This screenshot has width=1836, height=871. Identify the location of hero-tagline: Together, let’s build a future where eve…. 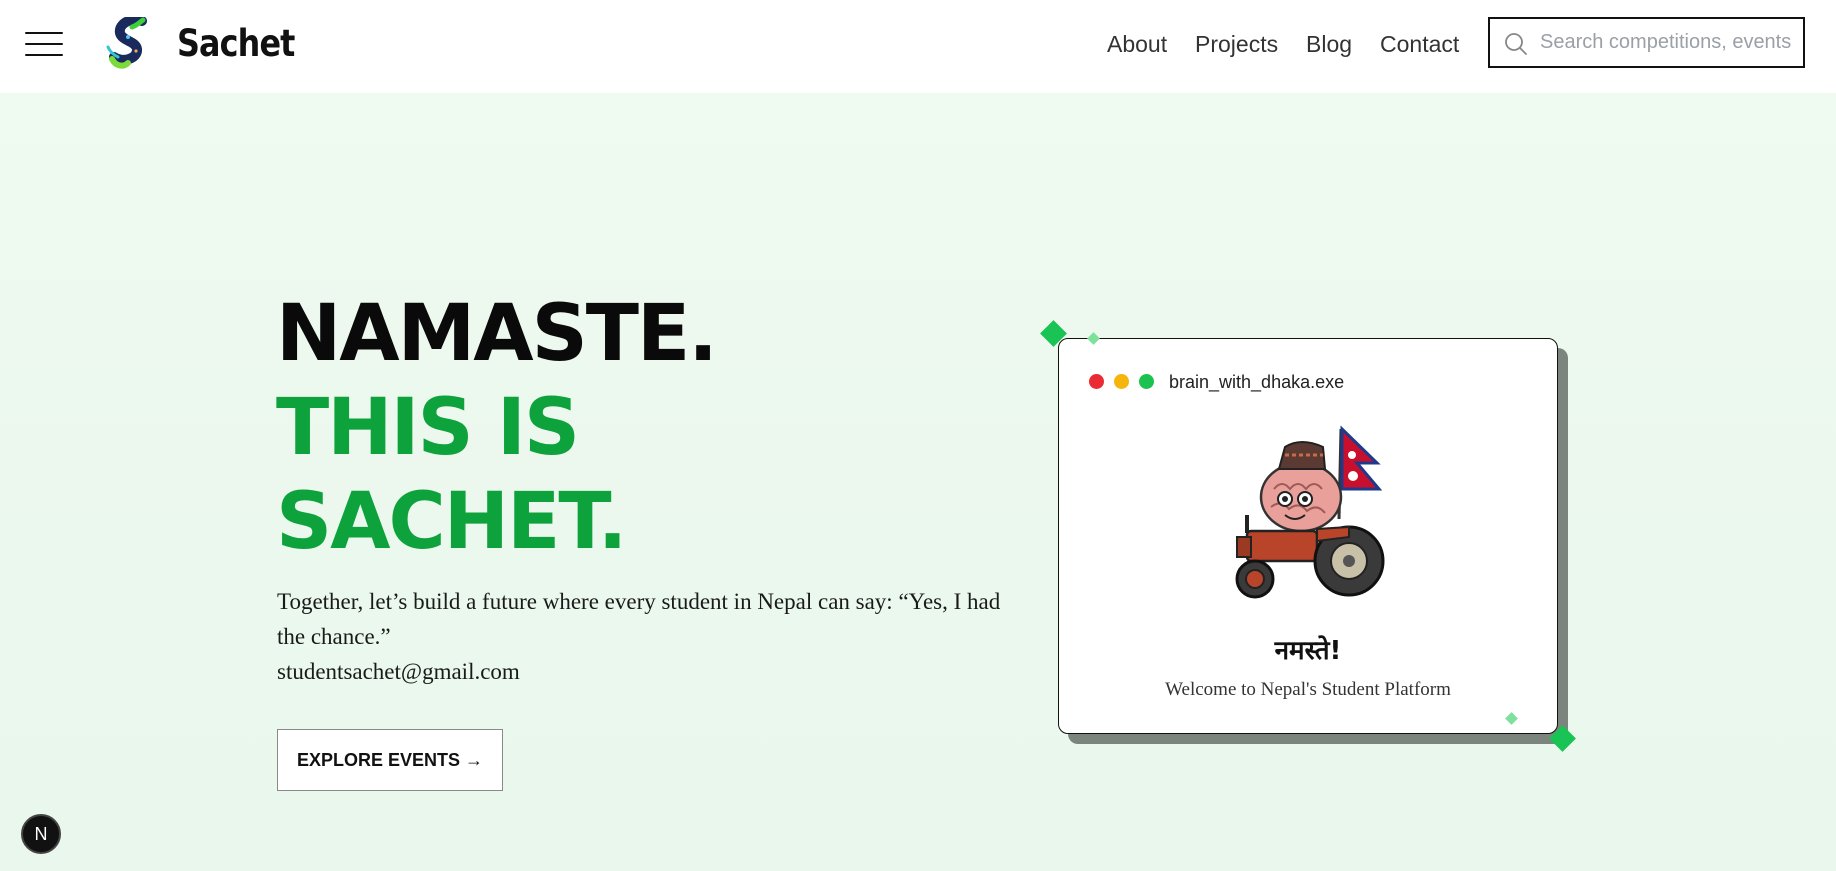
(639, 619).